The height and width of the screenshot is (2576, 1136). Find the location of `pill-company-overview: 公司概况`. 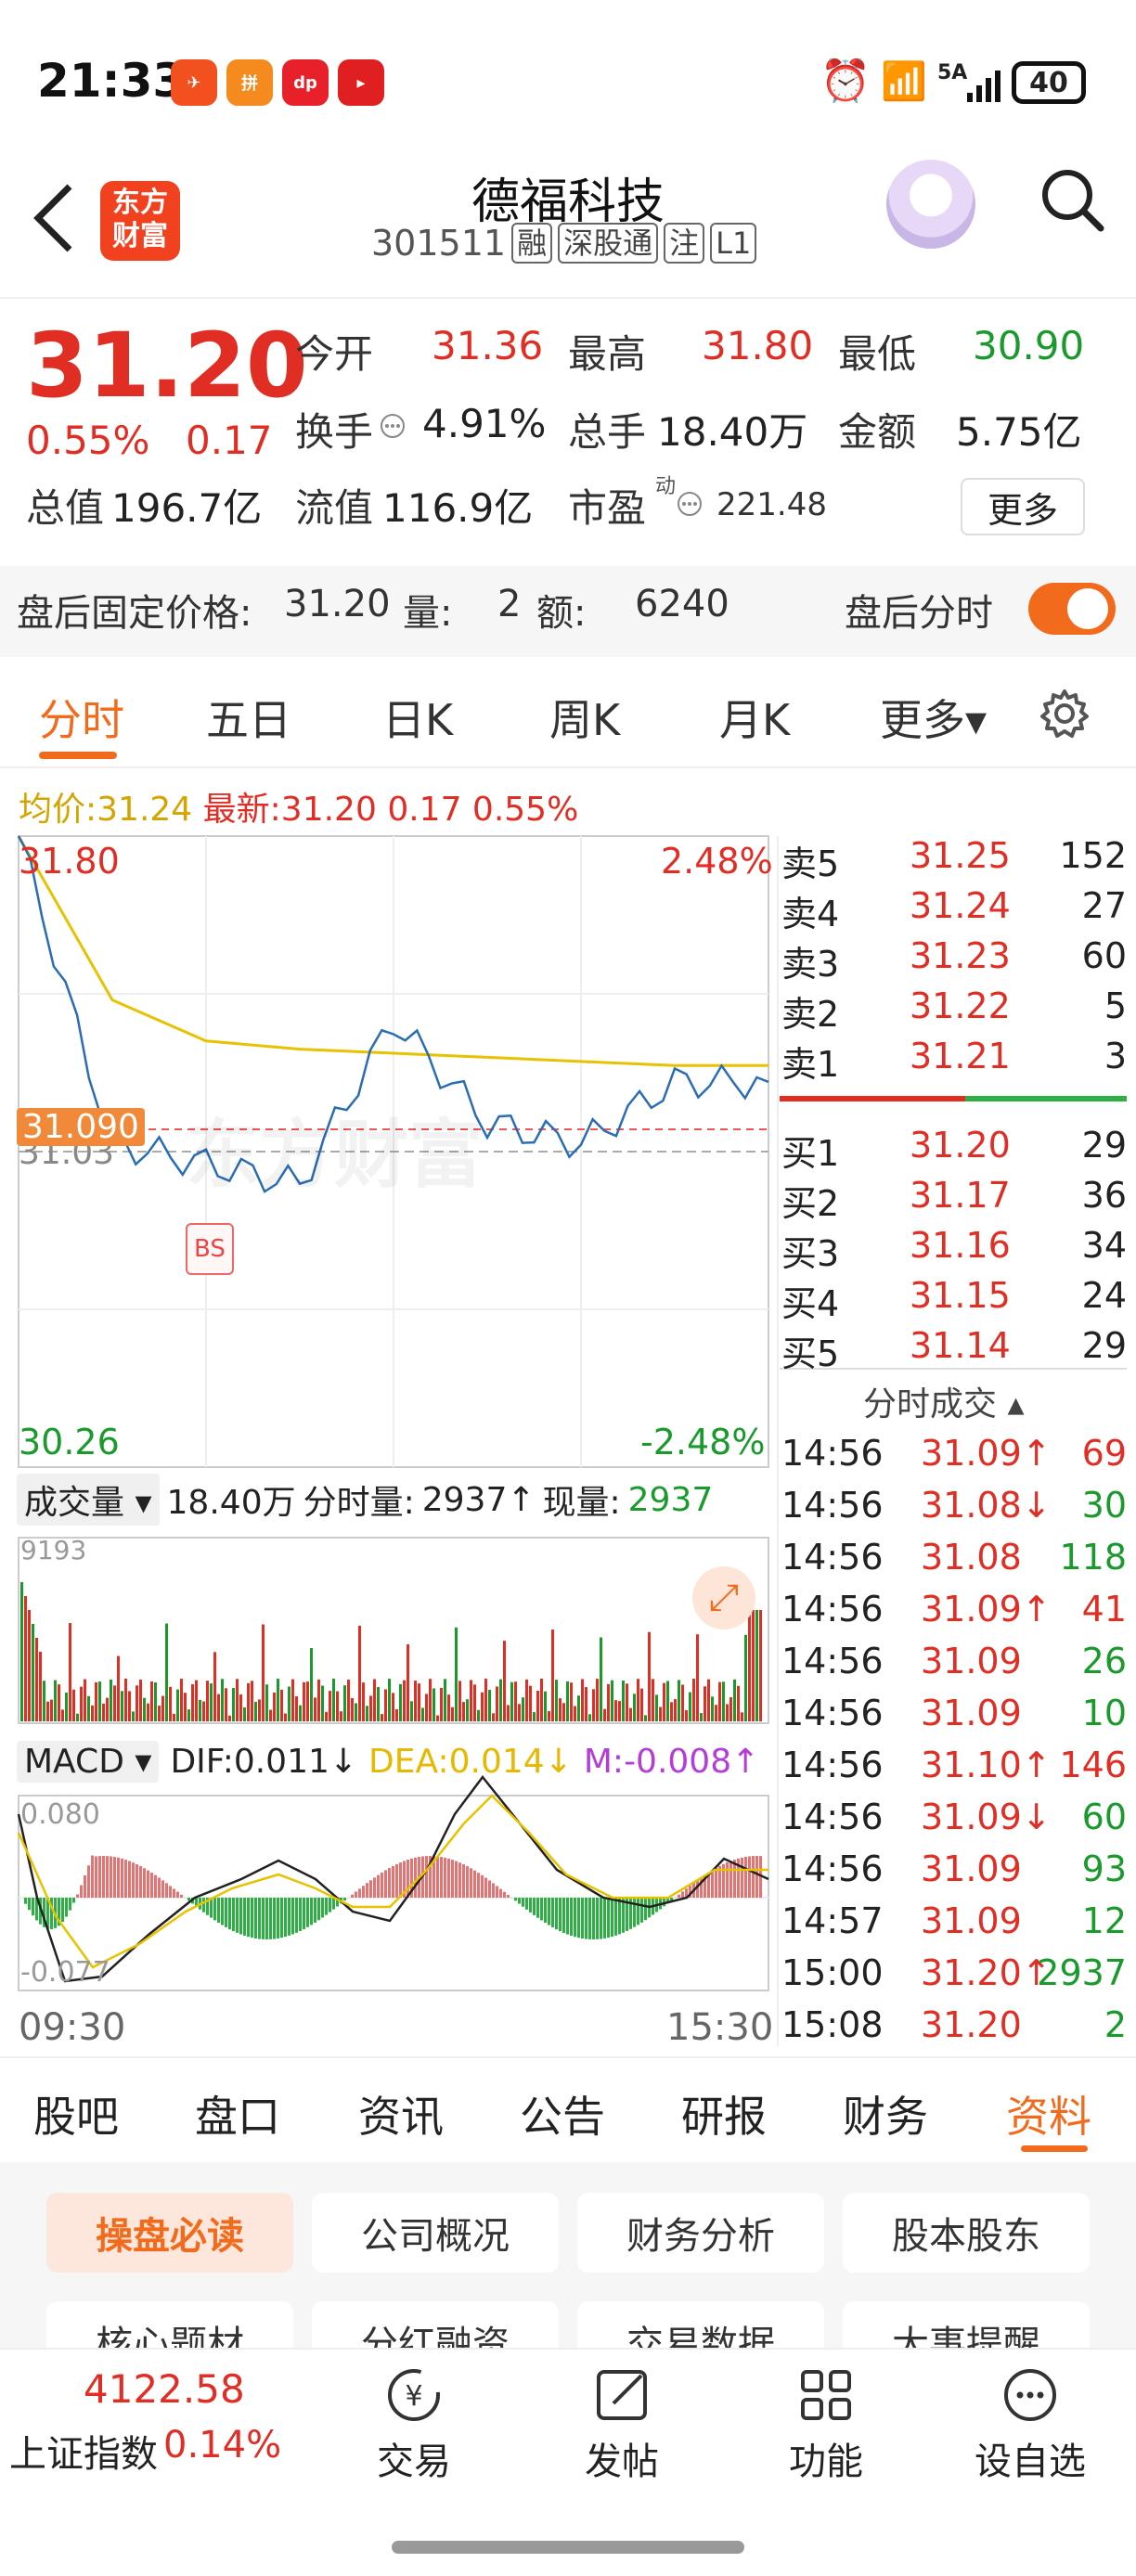

pill-company-overview: 公司概况 is located at coordinates (435, 2233).